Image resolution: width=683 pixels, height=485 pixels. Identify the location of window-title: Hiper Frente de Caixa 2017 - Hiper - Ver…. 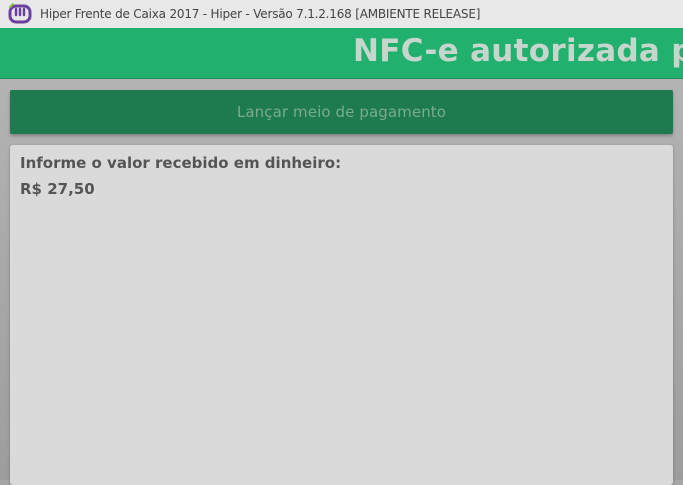
(260, 14).